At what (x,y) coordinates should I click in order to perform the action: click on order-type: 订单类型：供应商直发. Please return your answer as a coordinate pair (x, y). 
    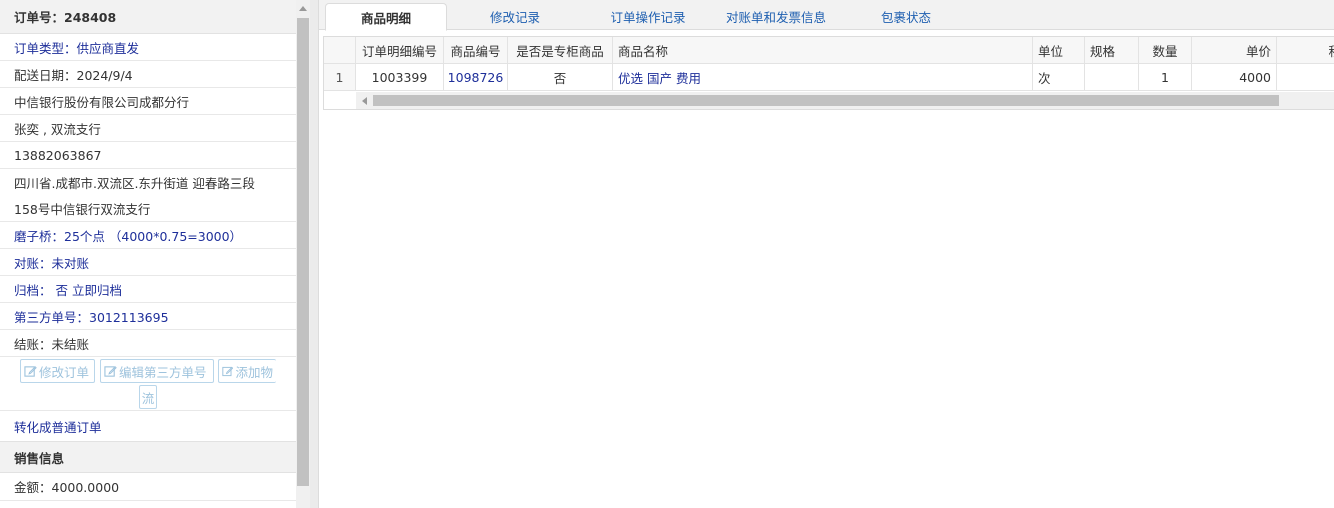
    Looking at the image, I should click on (148, 47).